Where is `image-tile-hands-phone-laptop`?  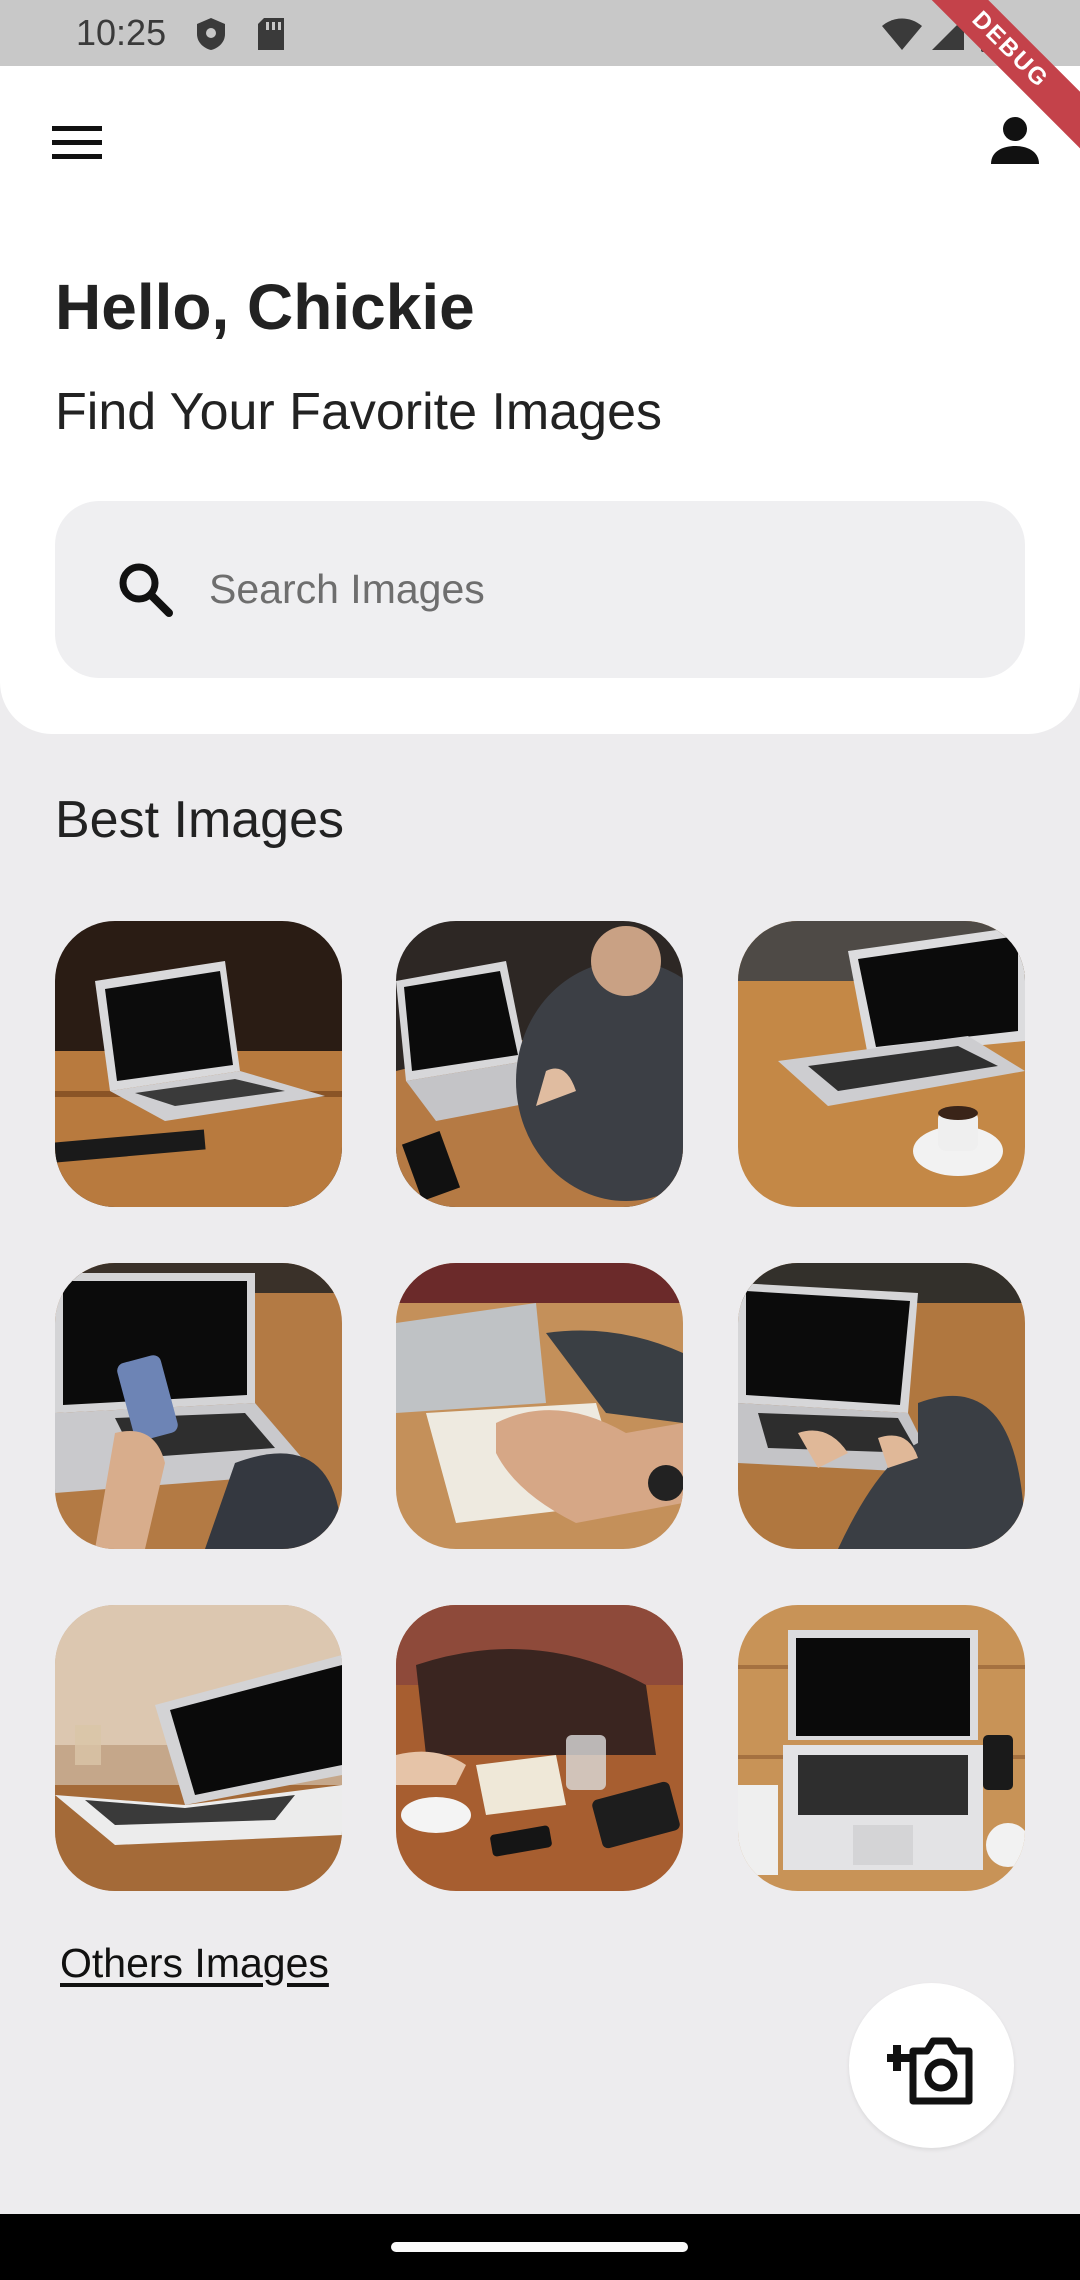
image-tile-hands-phone-laptop is located at coordinates (198, 1406).